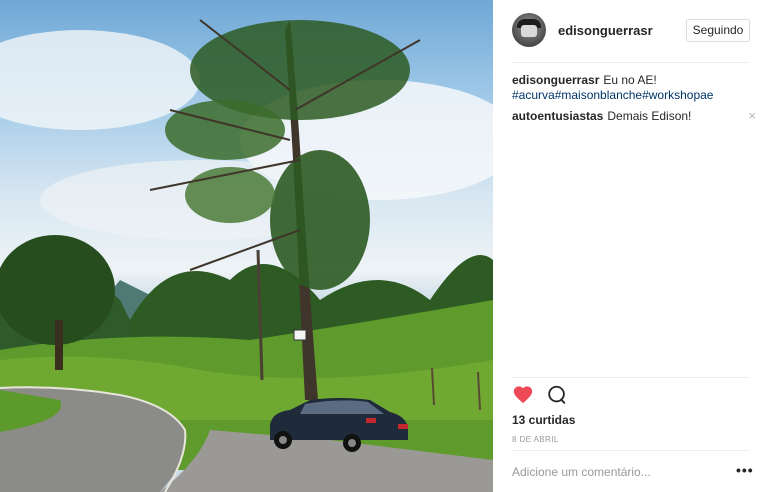  What do you see at coordinates (557, 116) in the screenshot?
I see `comment-author-link: autoentusiastas` at bounding box center [557, 116].